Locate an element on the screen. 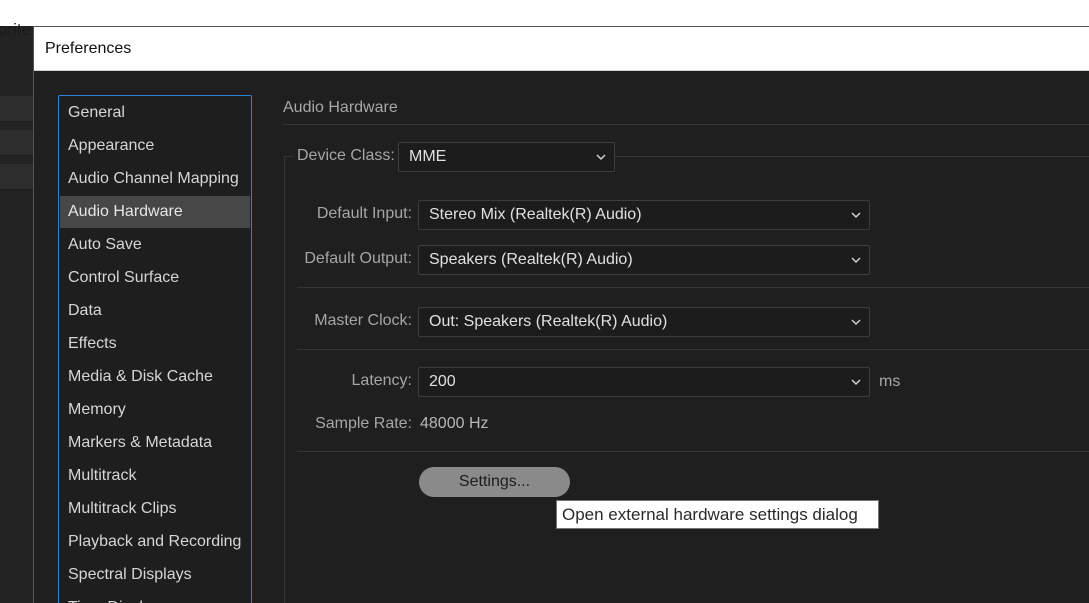 The height and width of the screenshot is (603, 1089). latency-unit: ms is located at coordinates (890, 381).